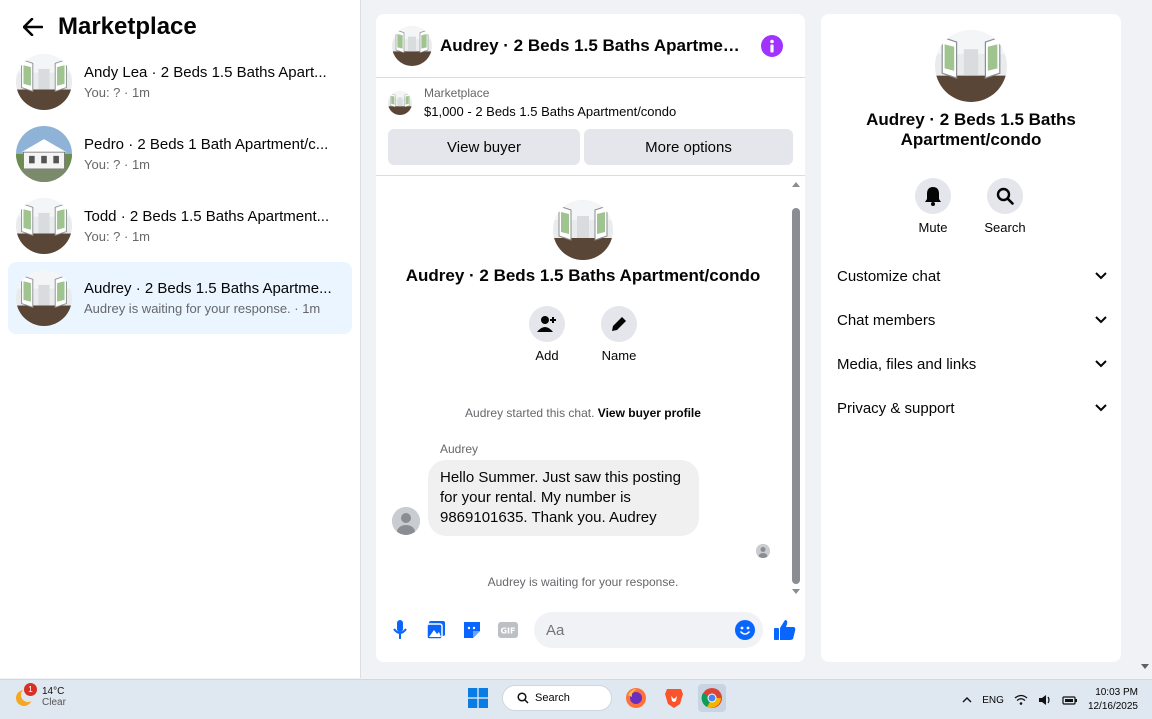 The image size is (1152, 719). What do you see at coordinates (1021, 700) in the screenshot?
I see `wifi-icon` at bounding box center [1021, 700].